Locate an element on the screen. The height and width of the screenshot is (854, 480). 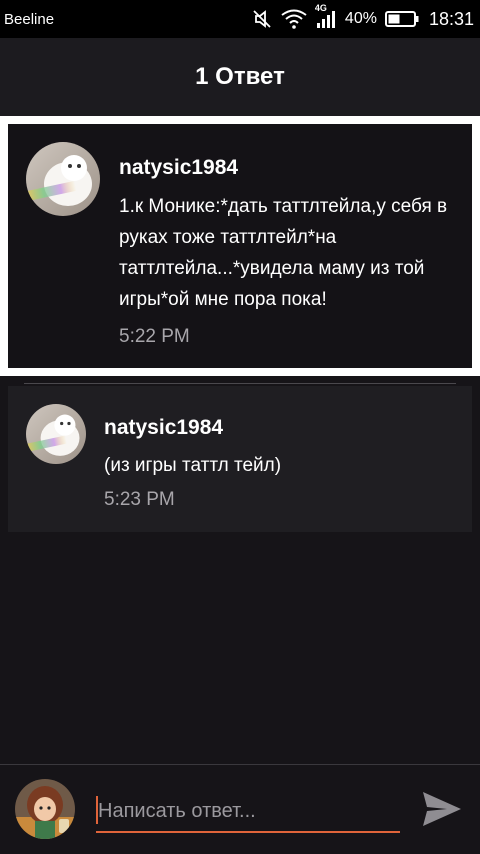
app-header: 1 Ответ is located at coordinates (240, 77).